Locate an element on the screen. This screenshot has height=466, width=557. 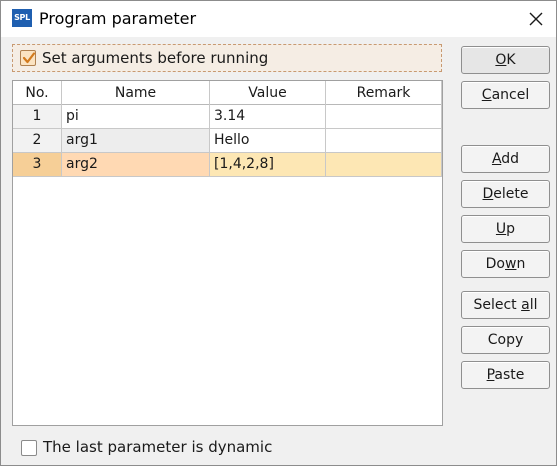
down-button-text-before: Do is located at coordinates (495, 264).